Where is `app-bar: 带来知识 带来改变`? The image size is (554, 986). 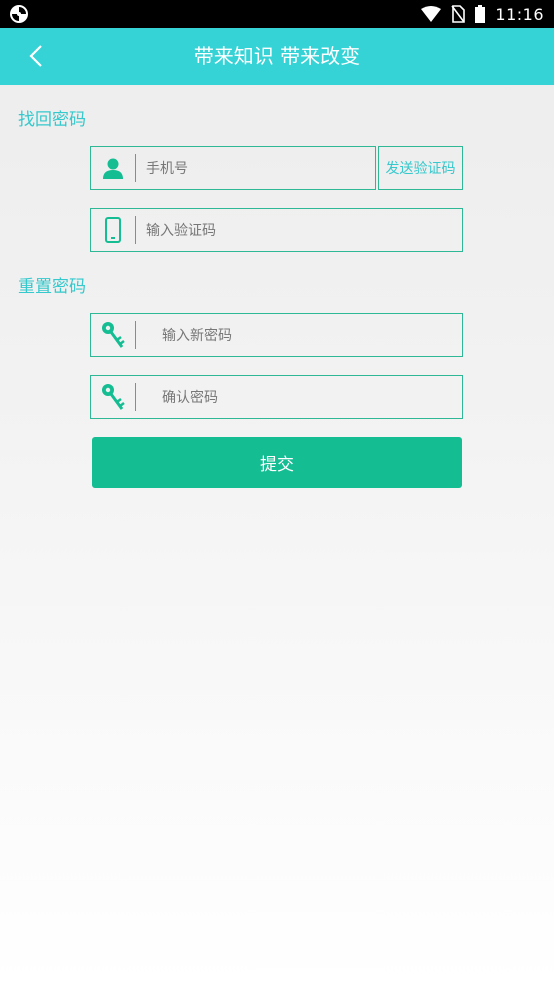 app-bar: 带来知识 带来改变 is located at coordinates (277, 56).